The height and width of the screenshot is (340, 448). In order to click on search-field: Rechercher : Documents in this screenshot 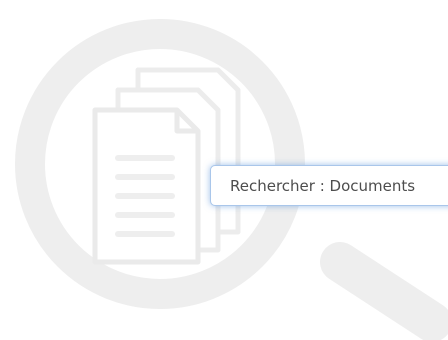, I will do `click(329, 185)`.